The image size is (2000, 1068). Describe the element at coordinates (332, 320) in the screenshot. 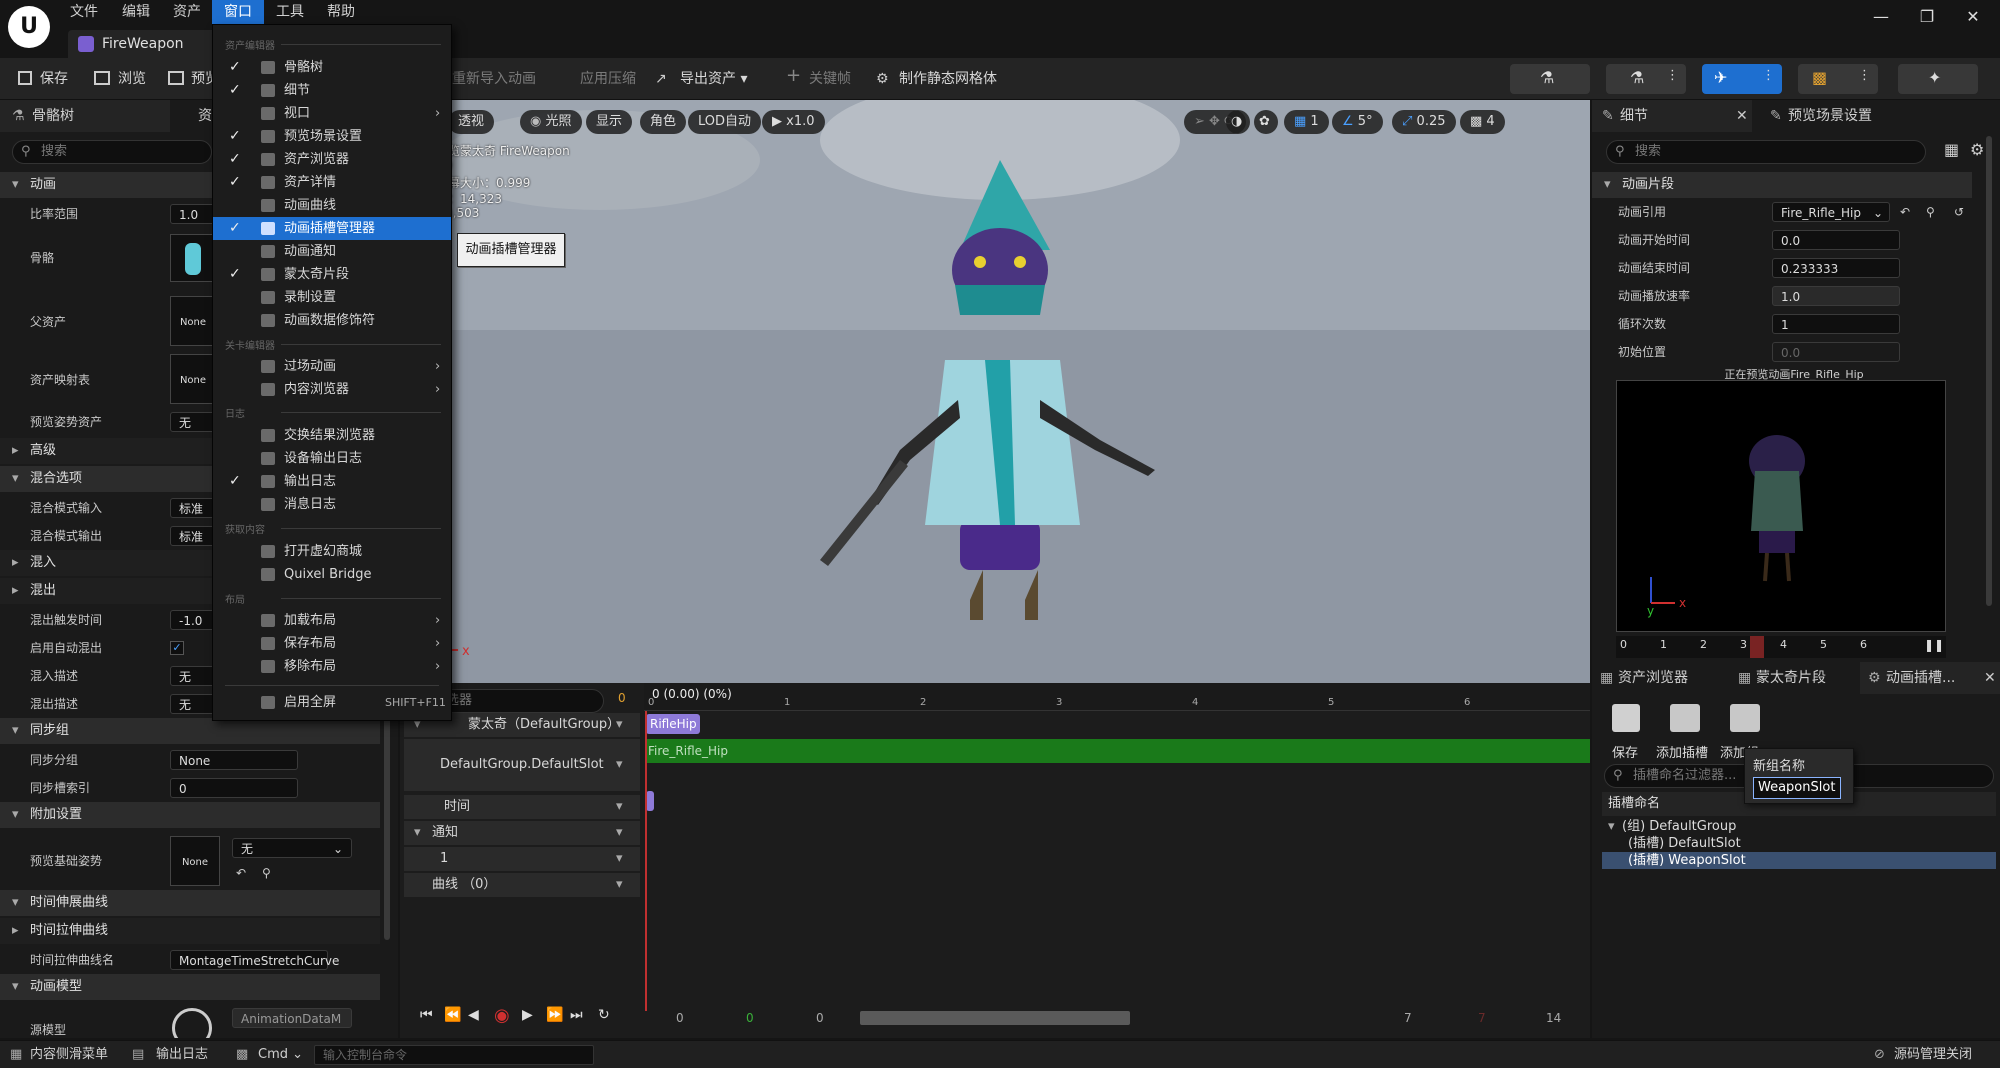

I see `menu-item-anim-data-modifiers: 动画数据修饰符` at that location.